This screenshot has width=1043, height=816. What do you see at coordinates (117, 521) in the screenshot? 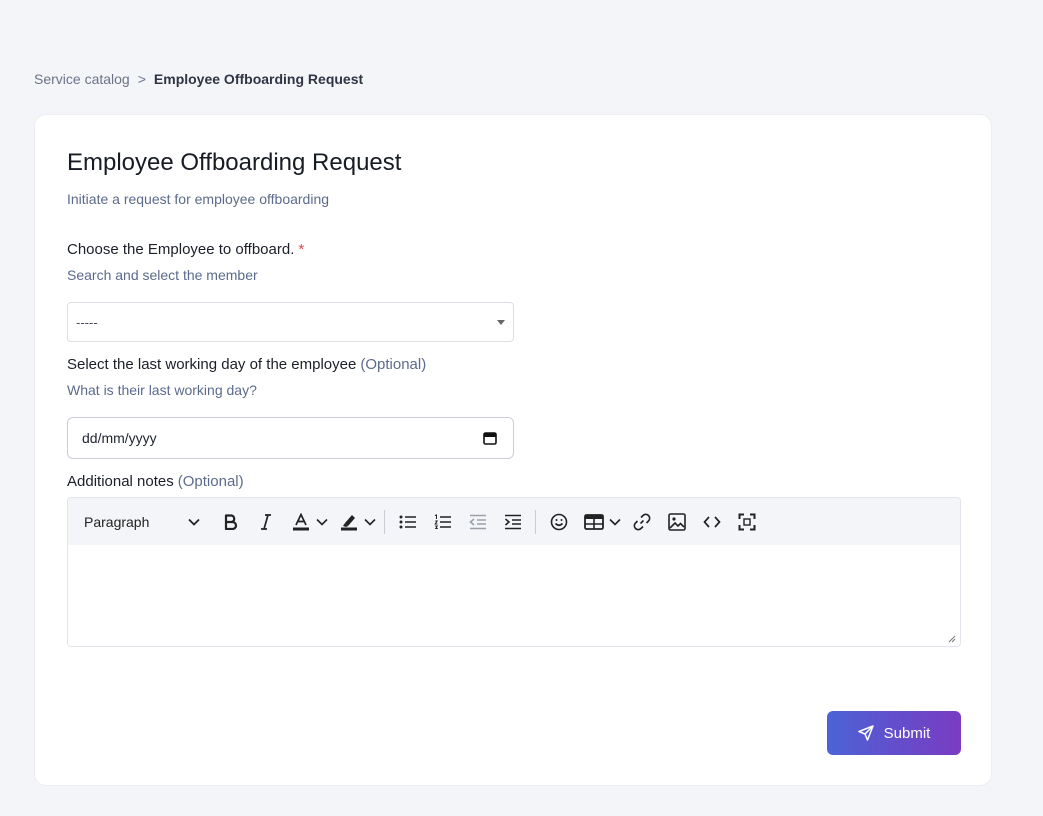
I see `block-format-label: Paragraph` at bounding box center [117, 521].